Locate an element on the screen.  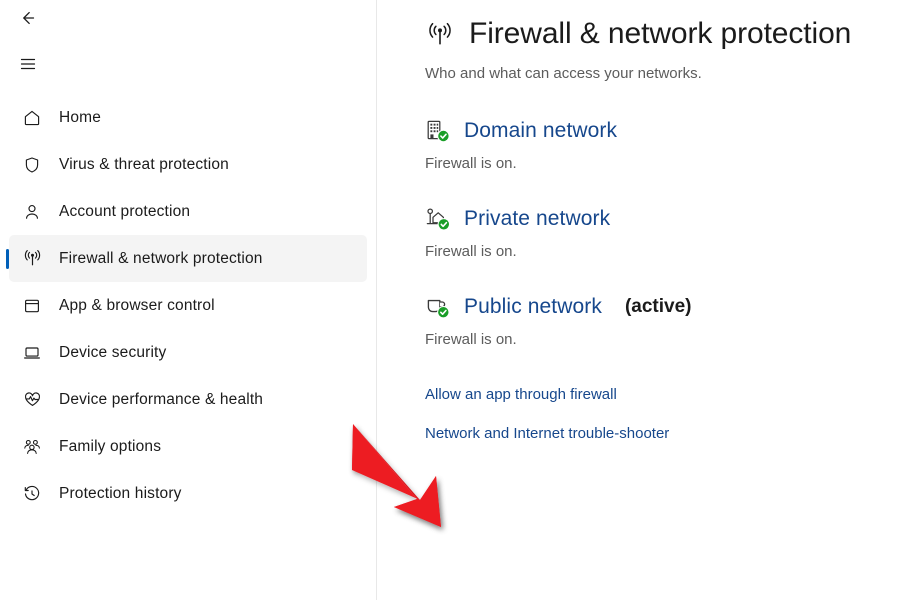
sidebar-item-label: Account protection is located at coordinates (125, 211).